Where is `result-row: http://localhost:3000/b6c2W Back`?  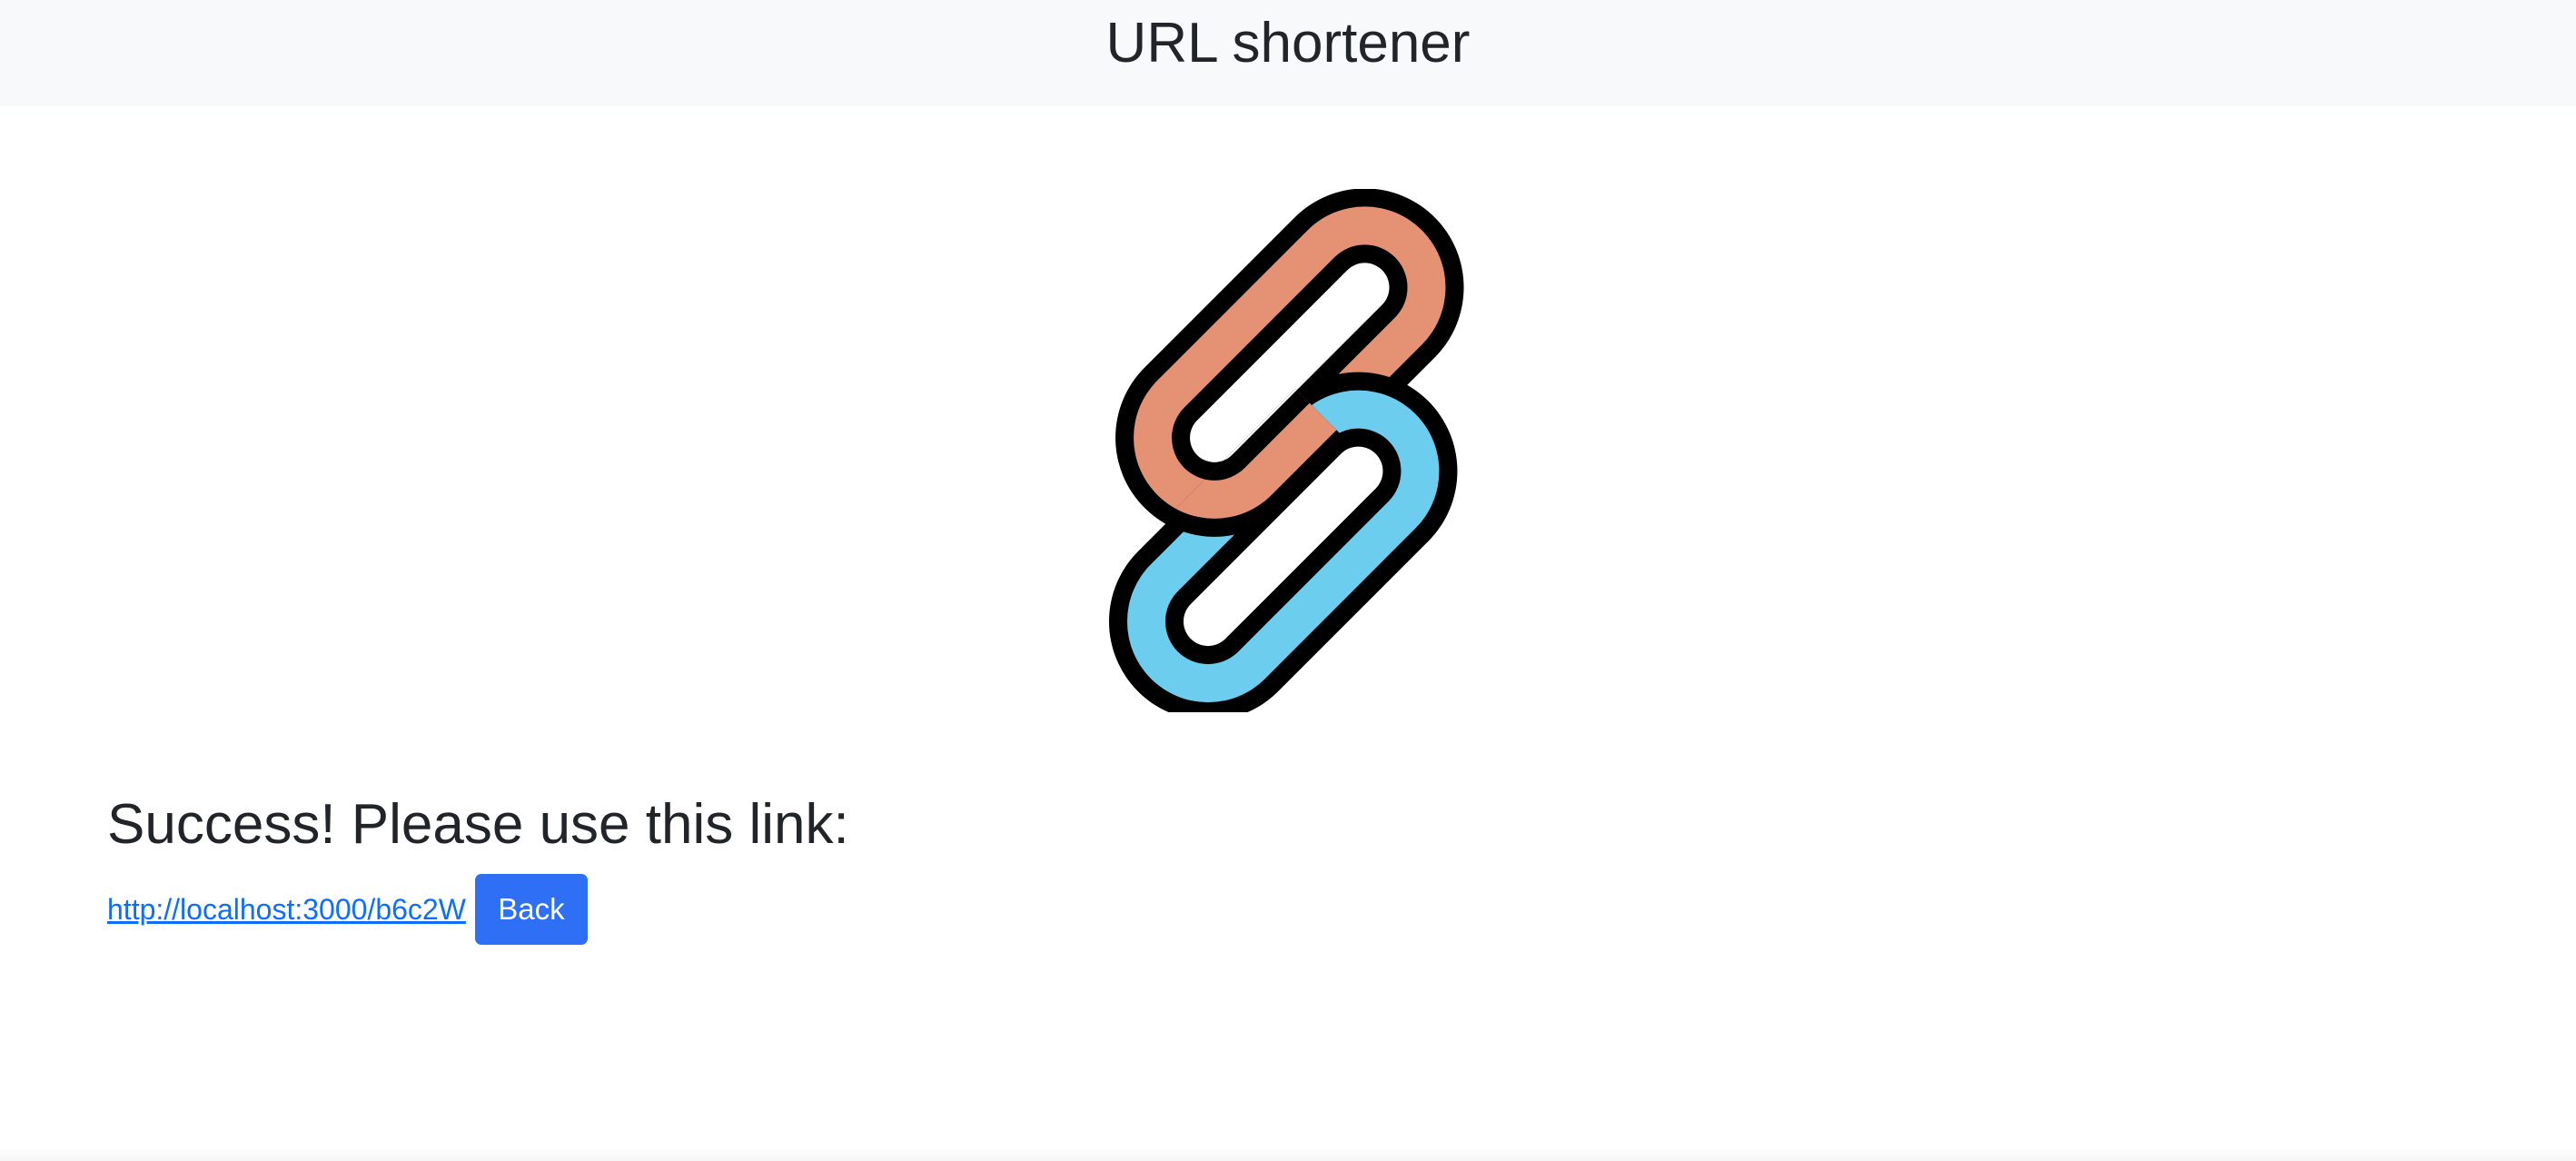 result-row: http://localhost:3000/b6c2W Back is located at coordinates (347, 909).